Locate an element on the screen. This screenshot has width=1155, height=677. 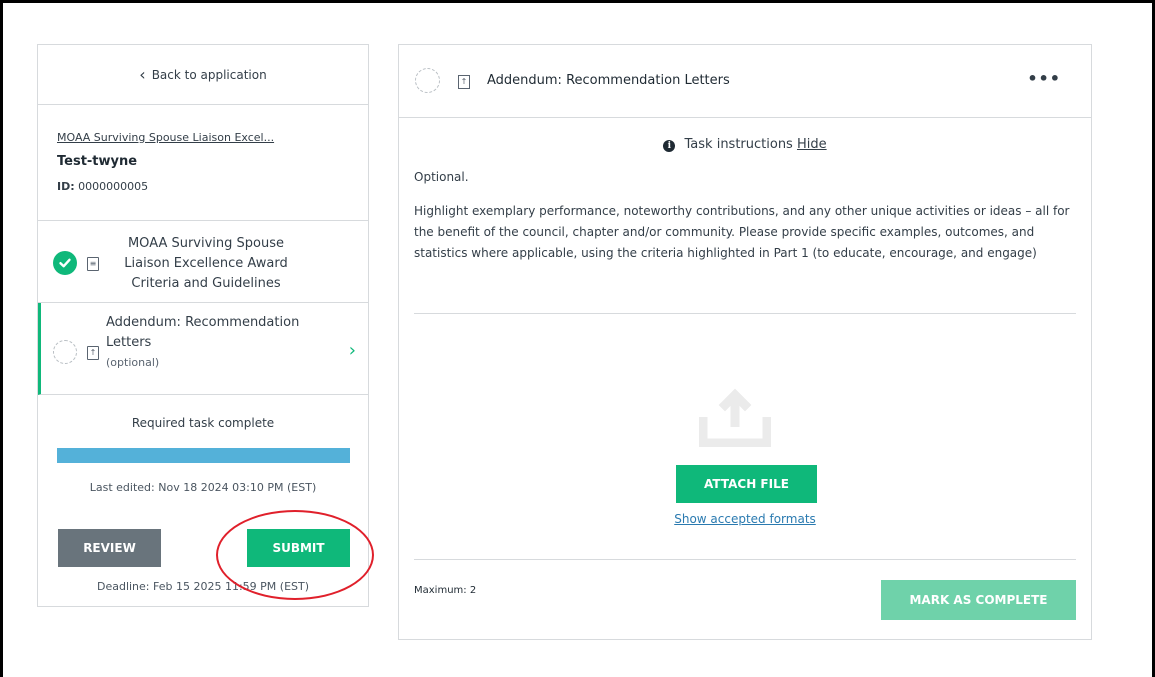
back-to-application-link: ‹ Back to application is located at coordinates (203, 75).